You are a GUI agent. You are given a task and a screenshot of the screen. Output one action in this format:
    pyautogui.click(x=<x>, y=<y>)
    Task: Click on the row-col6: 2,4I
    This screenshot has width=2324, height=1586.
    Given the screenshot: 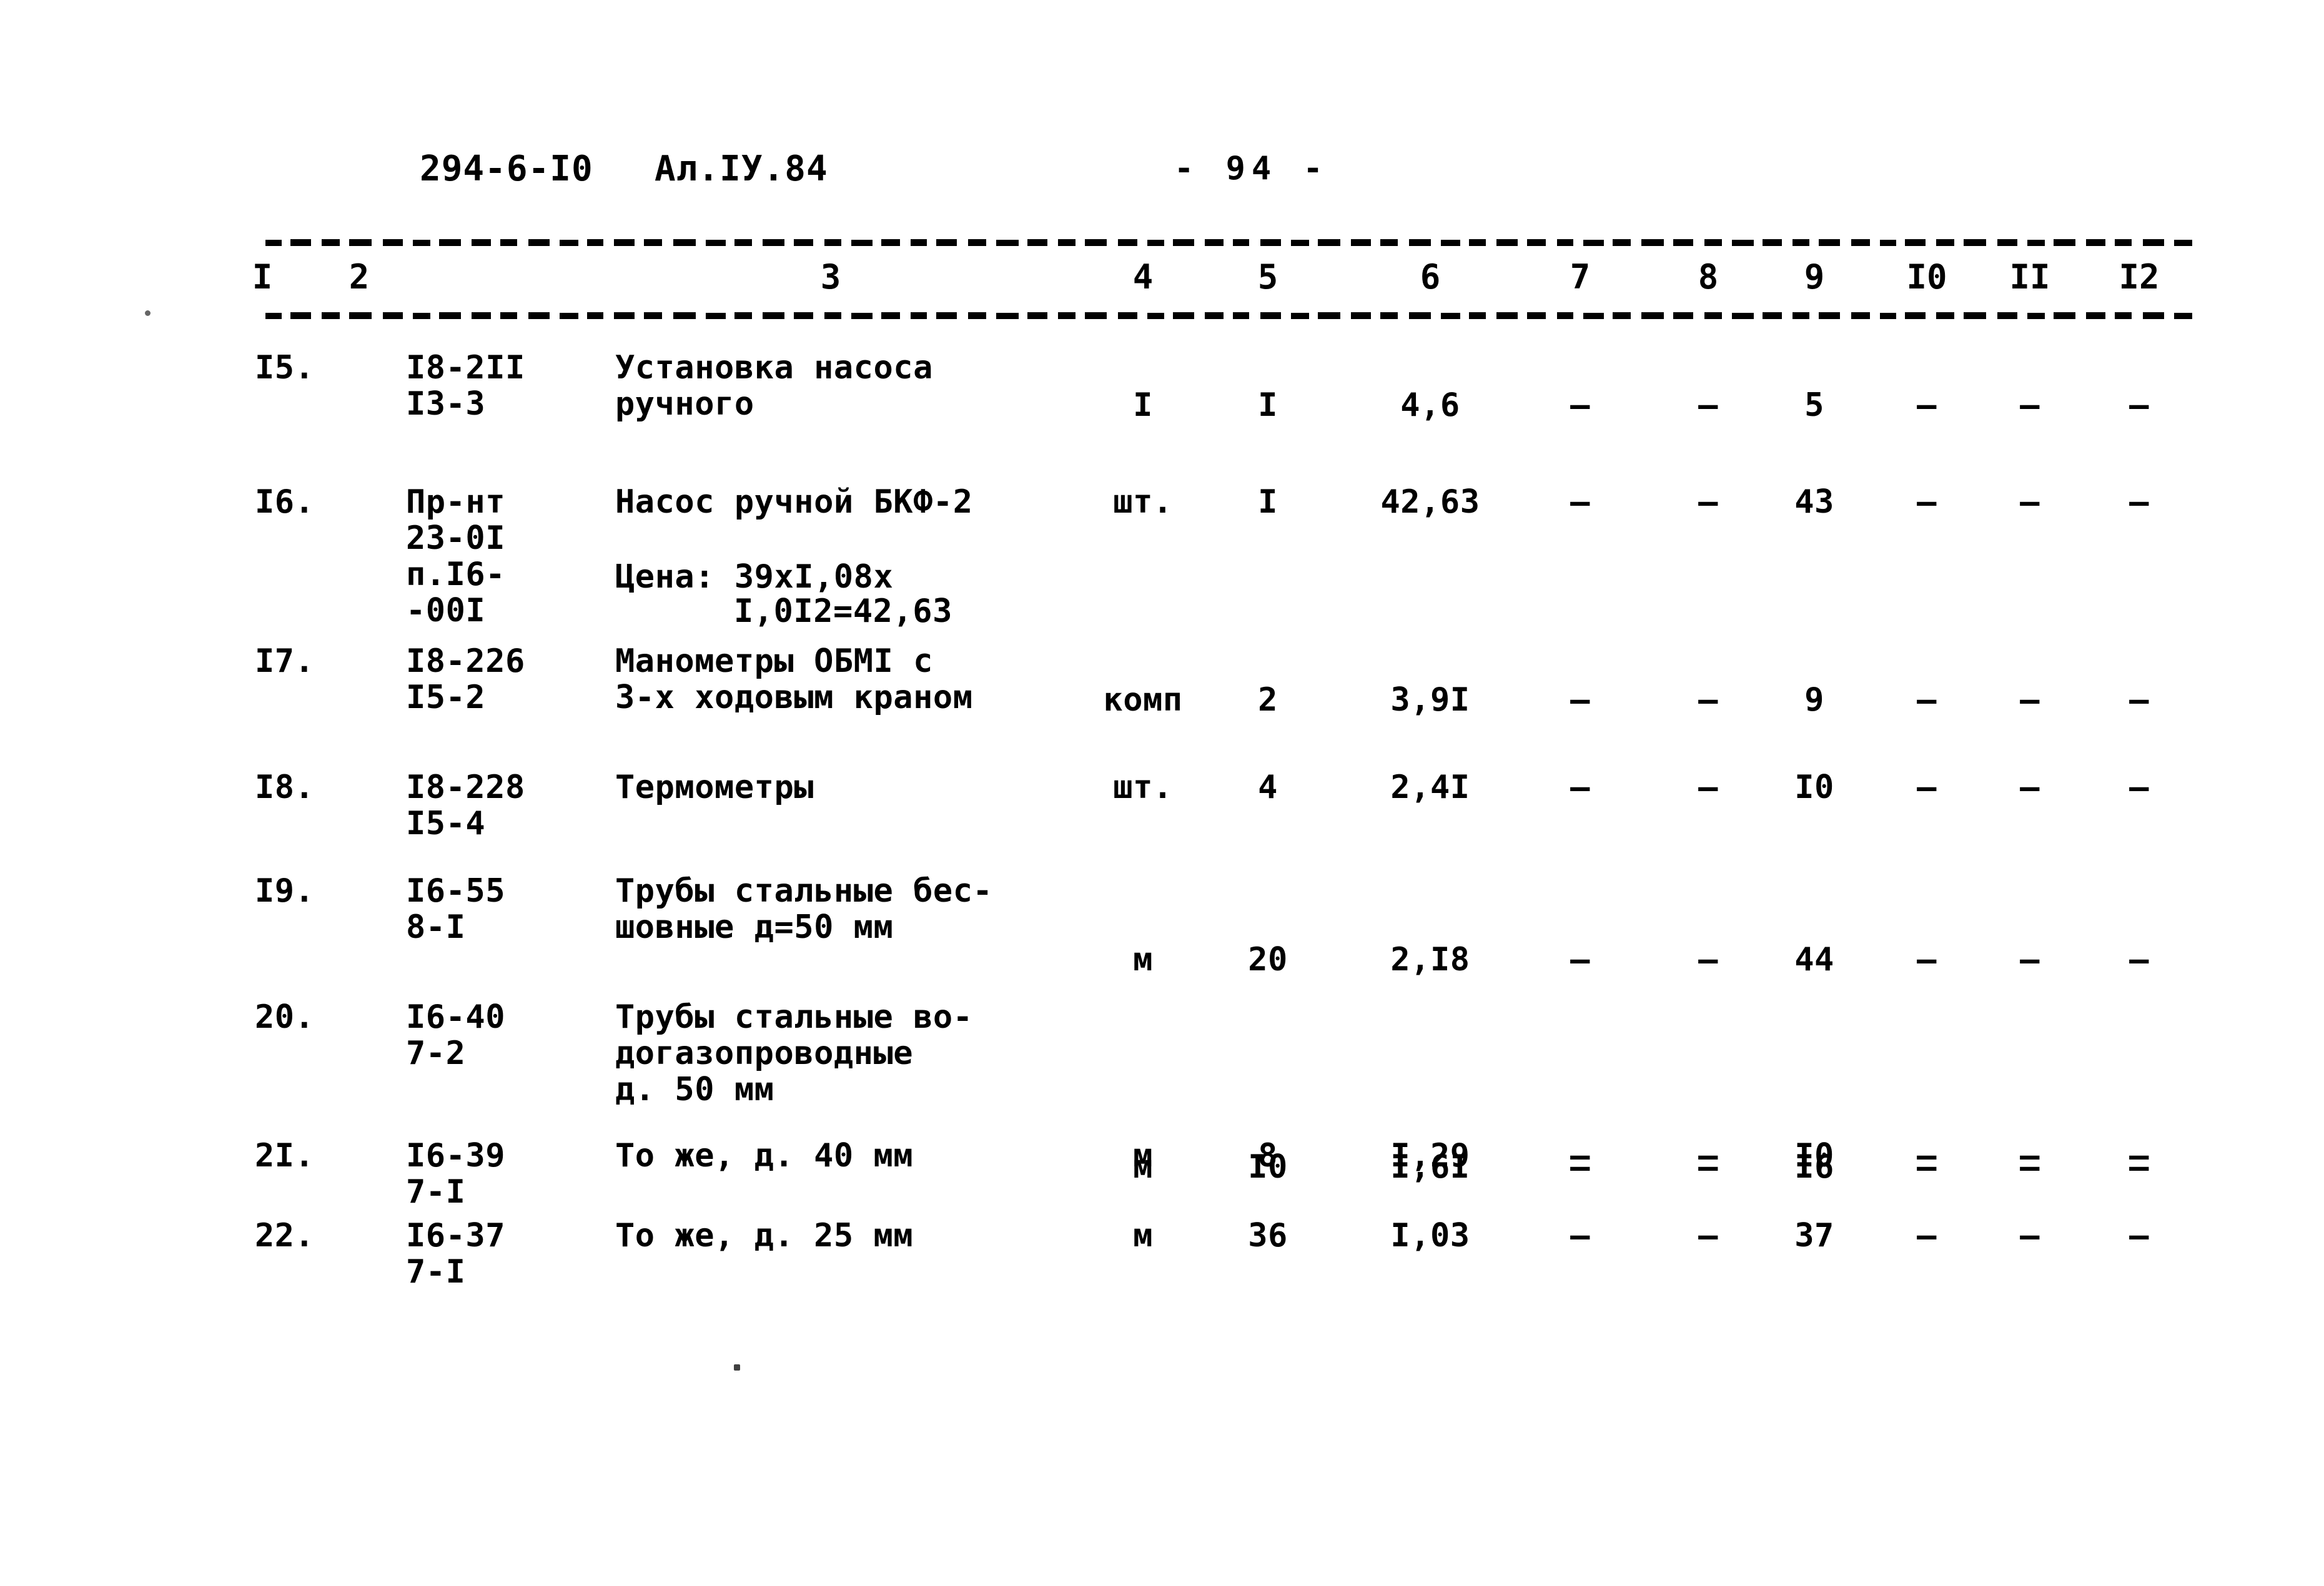 What is the action you would take?
    pyautogui.click(x=1430, y=787)
    